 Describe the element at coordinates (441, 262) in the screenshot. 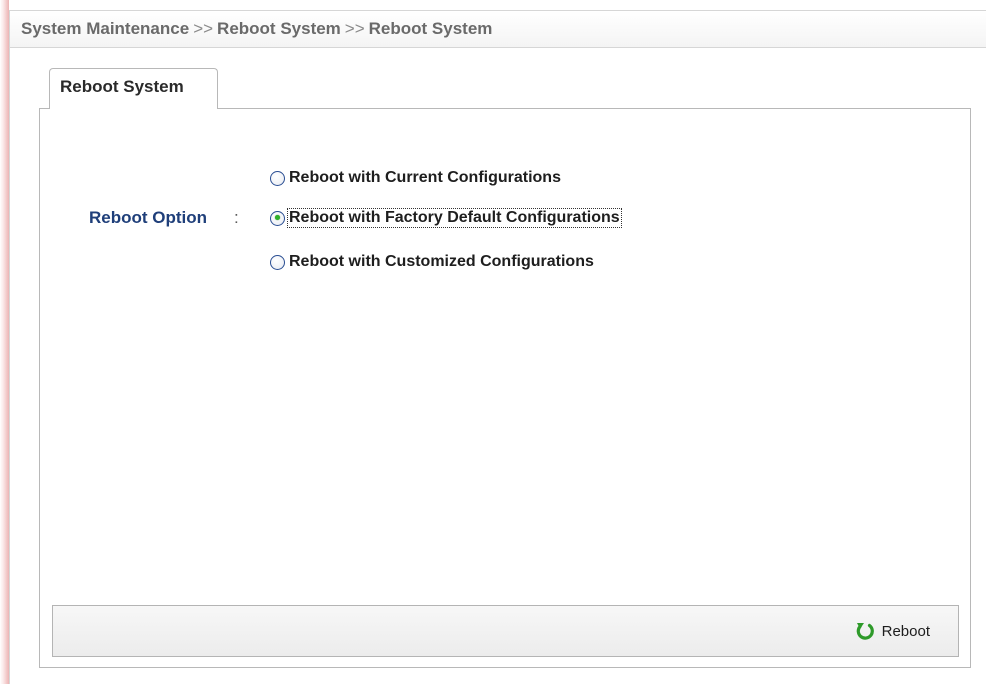

I see `radio-label-customized: Reboot with Customized Configurations` at that location.